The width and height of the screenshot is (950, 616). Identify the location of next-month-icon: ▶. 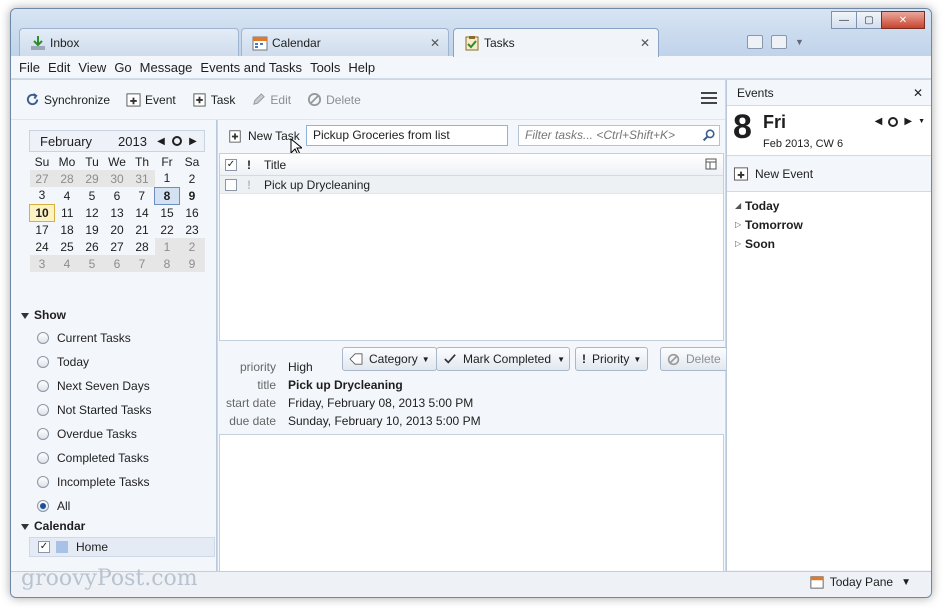
(193, 141).